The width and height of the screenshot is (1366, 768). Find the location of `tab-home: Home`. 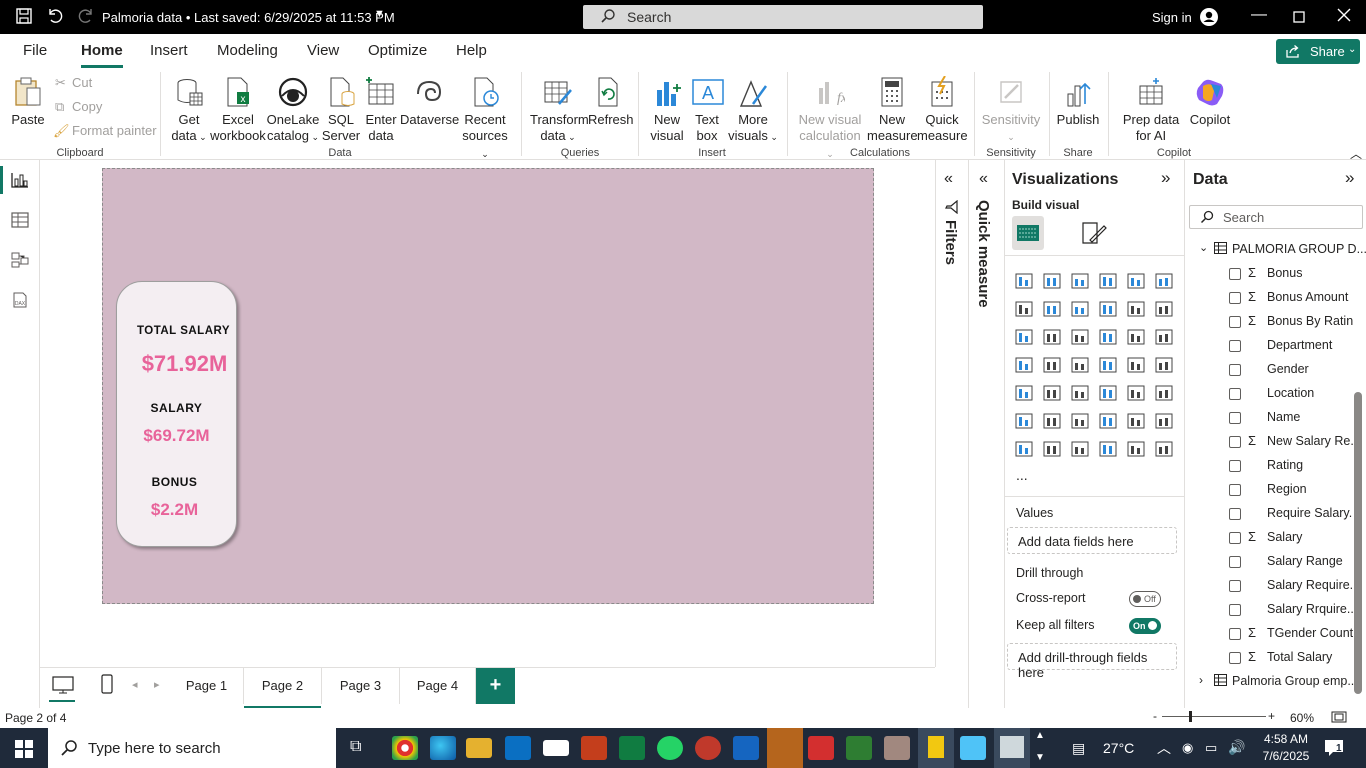

tab-home: Home is located at coordinates (102, 55).